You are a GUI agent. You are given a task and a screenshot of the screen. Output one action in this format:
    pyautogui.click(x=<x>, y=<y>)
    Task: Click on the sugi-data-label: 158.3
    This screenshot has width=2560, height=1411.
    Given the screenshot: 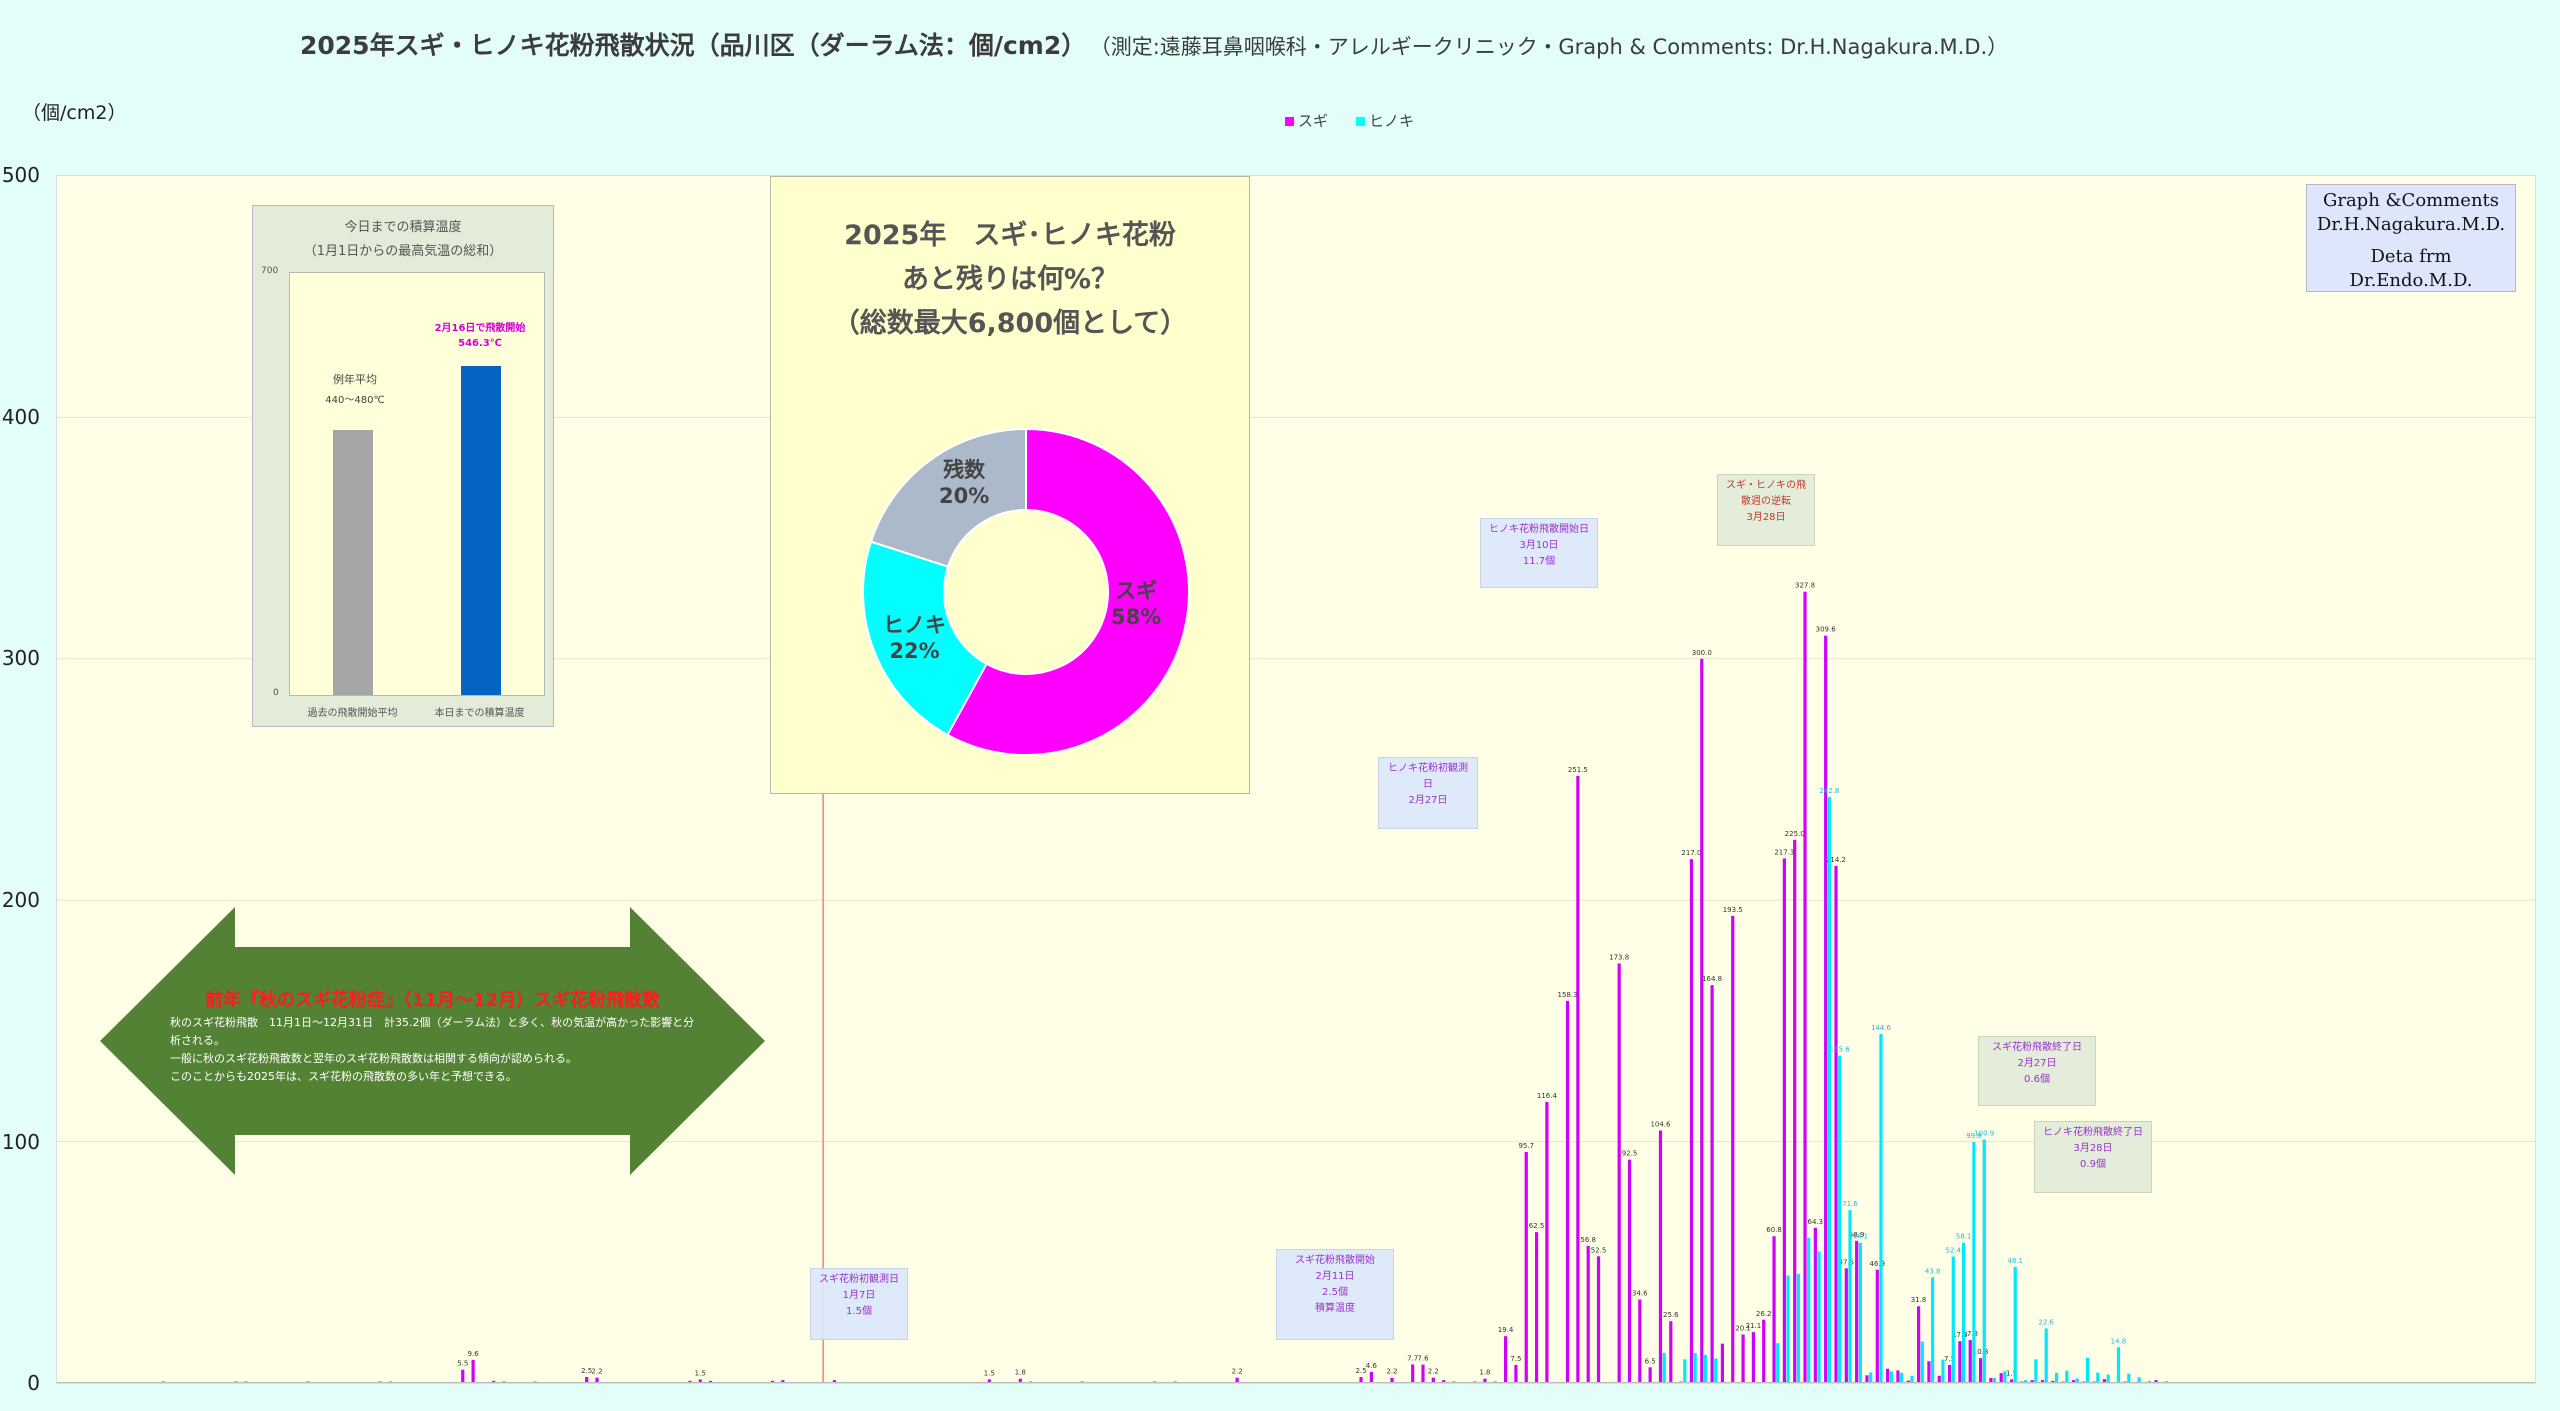 What is the action you would take?
    pyautogui.click(x=1568, y=995)
    